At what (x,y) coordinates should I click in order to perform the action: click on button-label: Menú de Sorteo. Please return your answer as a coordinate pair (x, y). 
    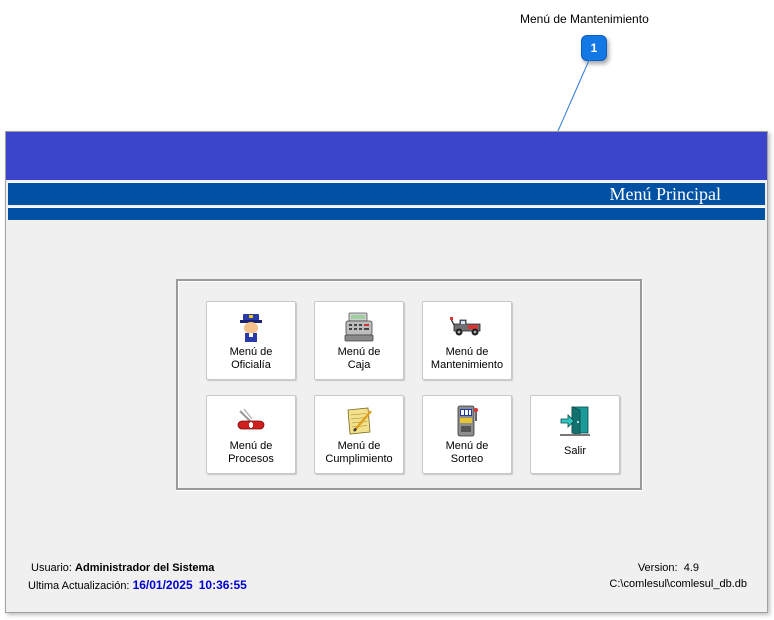
    Looking at the image, I should click on (467, 452).